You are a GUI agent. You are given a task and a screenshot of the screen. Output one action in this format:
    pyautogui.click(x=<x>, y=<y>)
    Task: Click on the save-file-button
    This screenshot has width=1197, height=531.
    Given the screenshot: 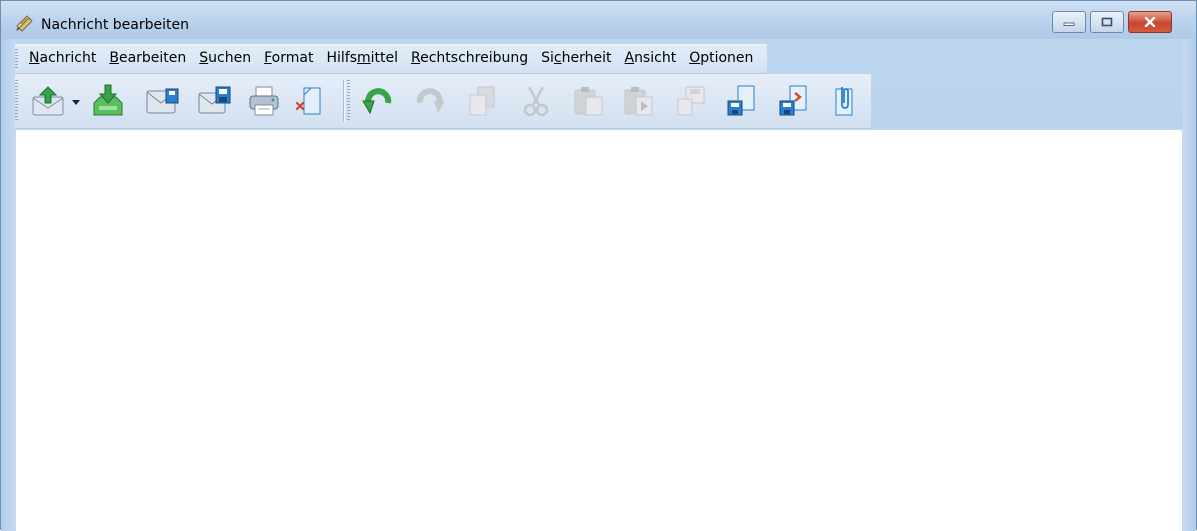 What is the action you would take?
    pyautogui.click(x=742, y=101)
    